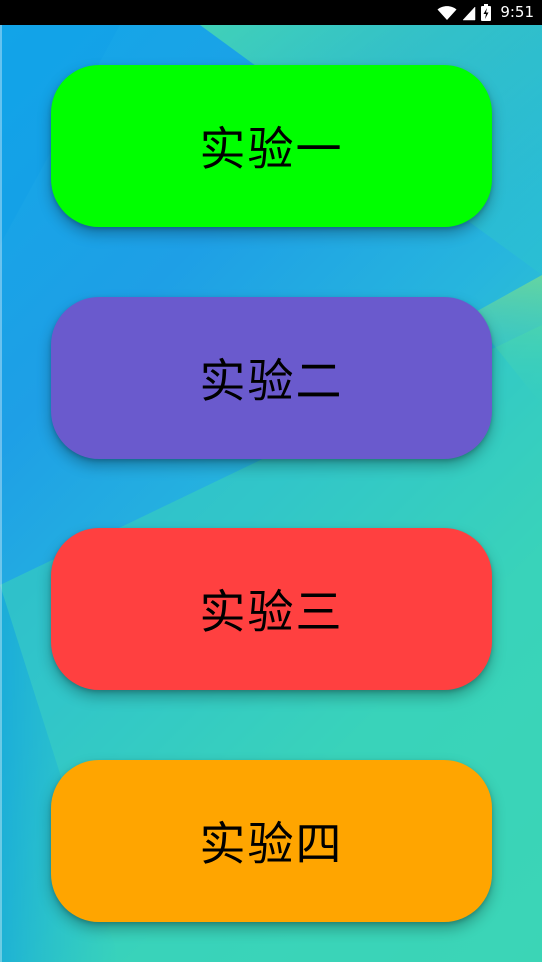 This screenshot has height=962, width=542. I want to click on cell-signal-icon, so click(469, 13).